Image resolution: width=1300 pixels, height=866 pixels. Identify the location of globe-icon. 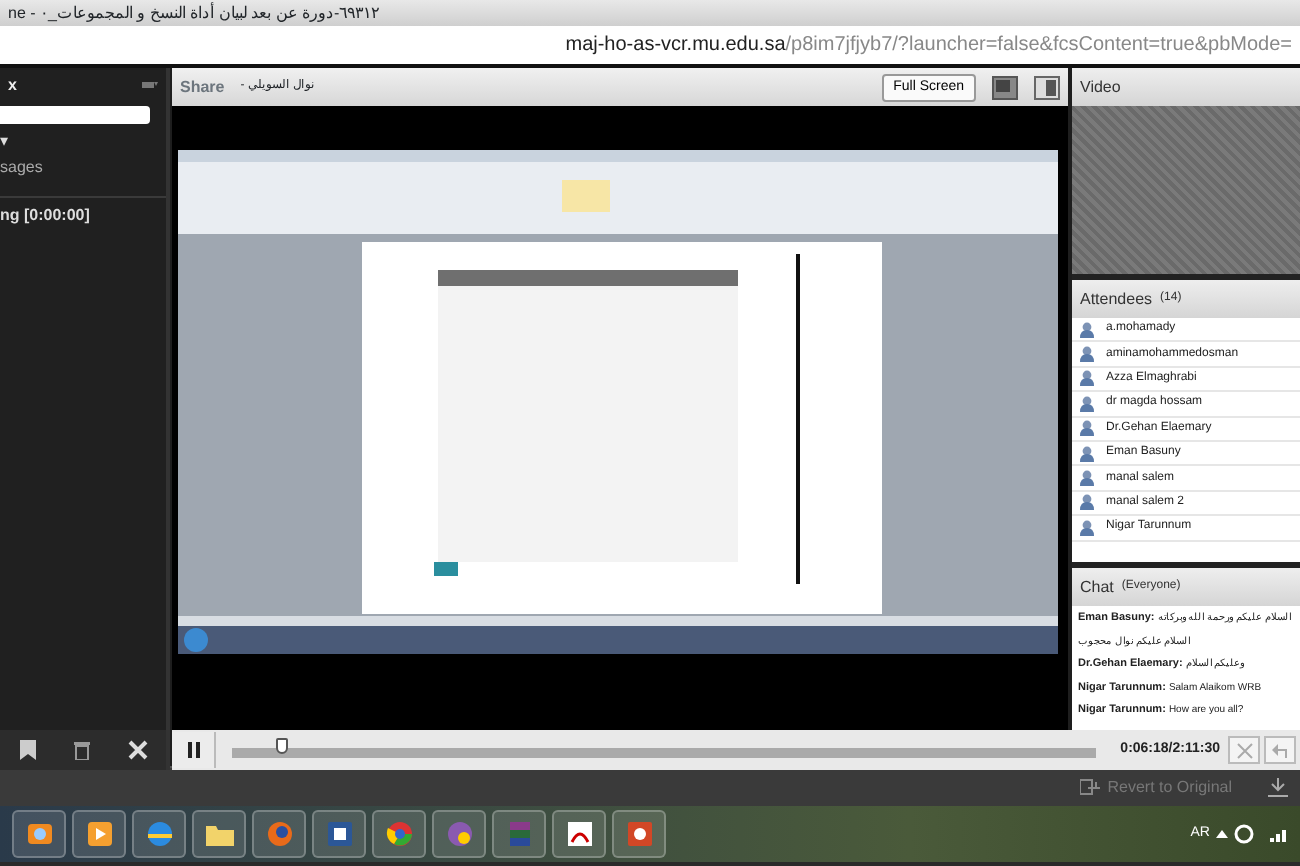
(159, 834).